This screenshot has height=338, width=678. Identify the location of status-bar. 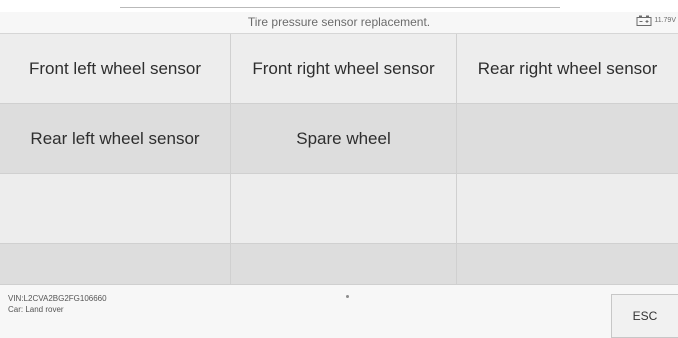
(339, 6).